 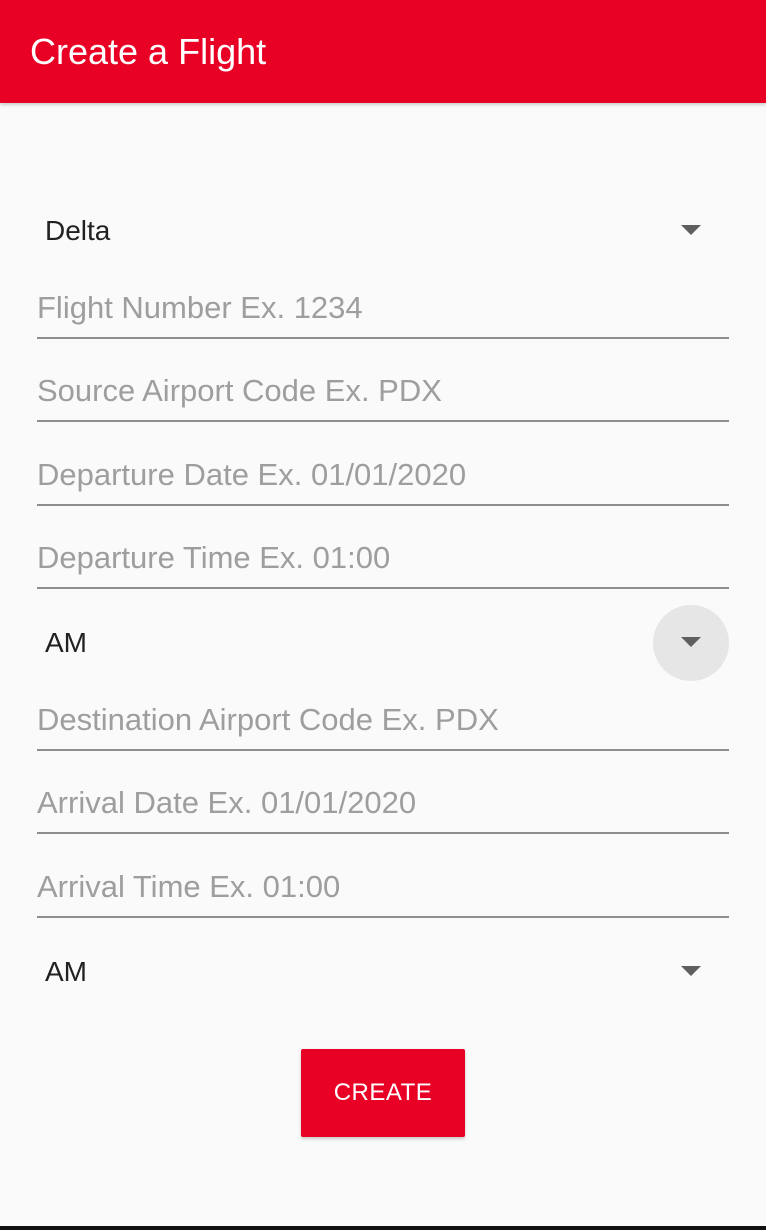 What do you see at coordinates (383, 51) in the screenshot?
I see `app-bar: Create a Flight` at bounding box center [383, 51].